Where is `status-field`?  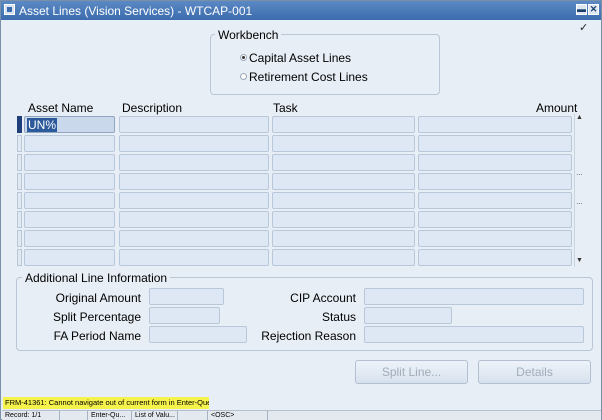
status-field is located at coordinates (408, 315).